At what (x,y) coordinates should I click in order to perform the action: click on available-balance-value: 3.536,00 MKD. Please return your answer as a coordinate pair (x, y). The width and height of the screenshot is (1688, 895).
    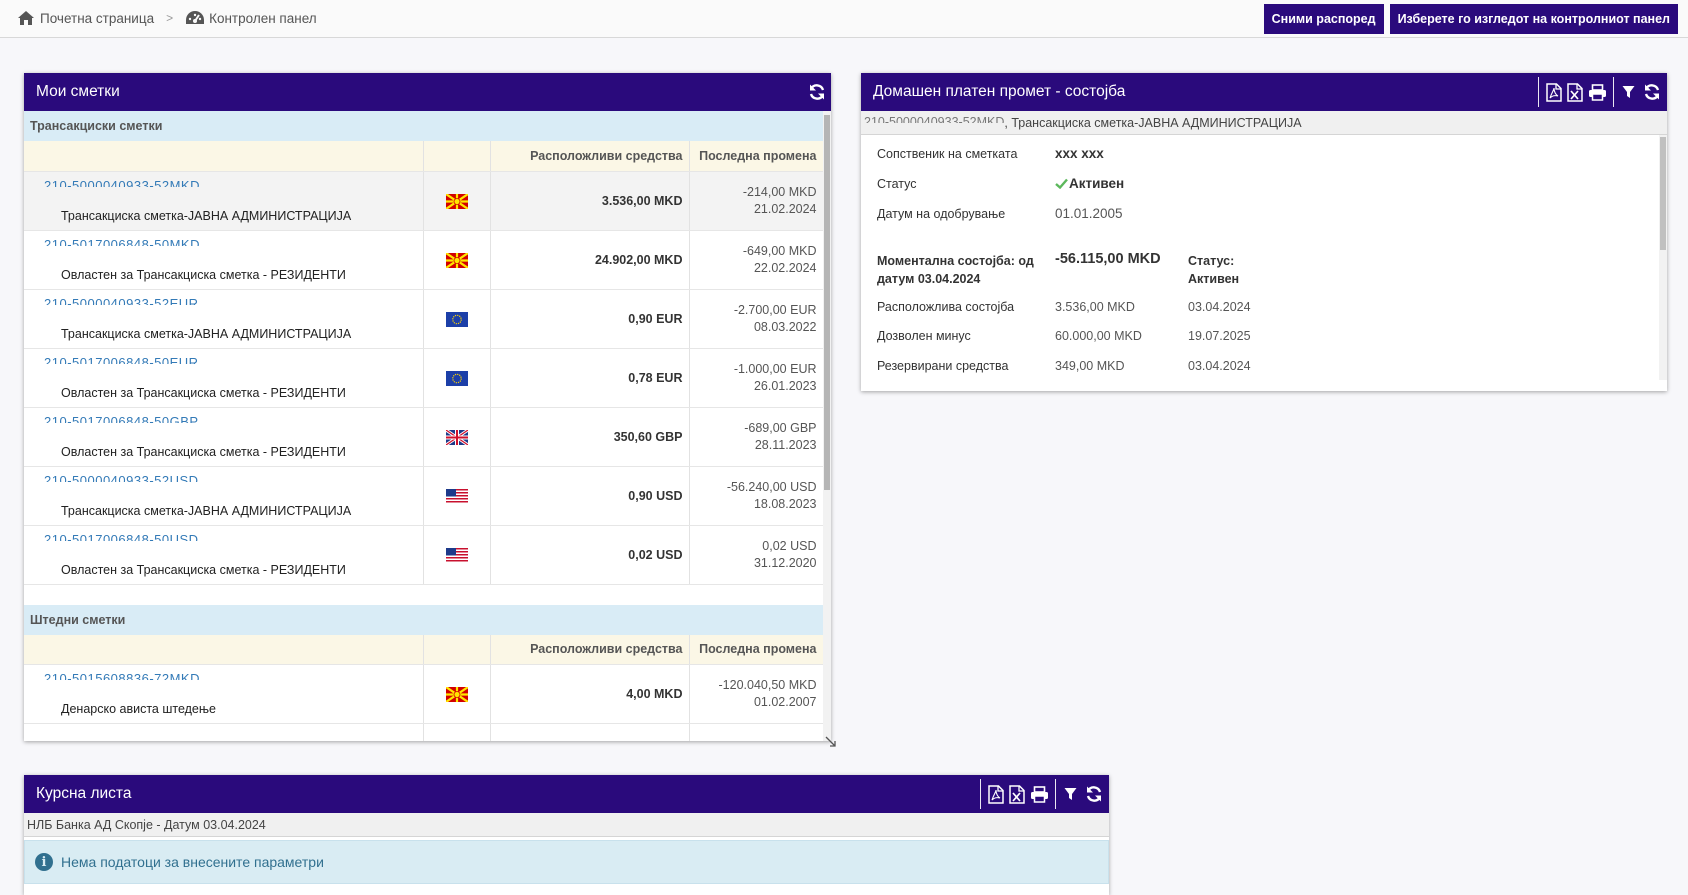
    Looking at the image, I should click on (1095, 307).